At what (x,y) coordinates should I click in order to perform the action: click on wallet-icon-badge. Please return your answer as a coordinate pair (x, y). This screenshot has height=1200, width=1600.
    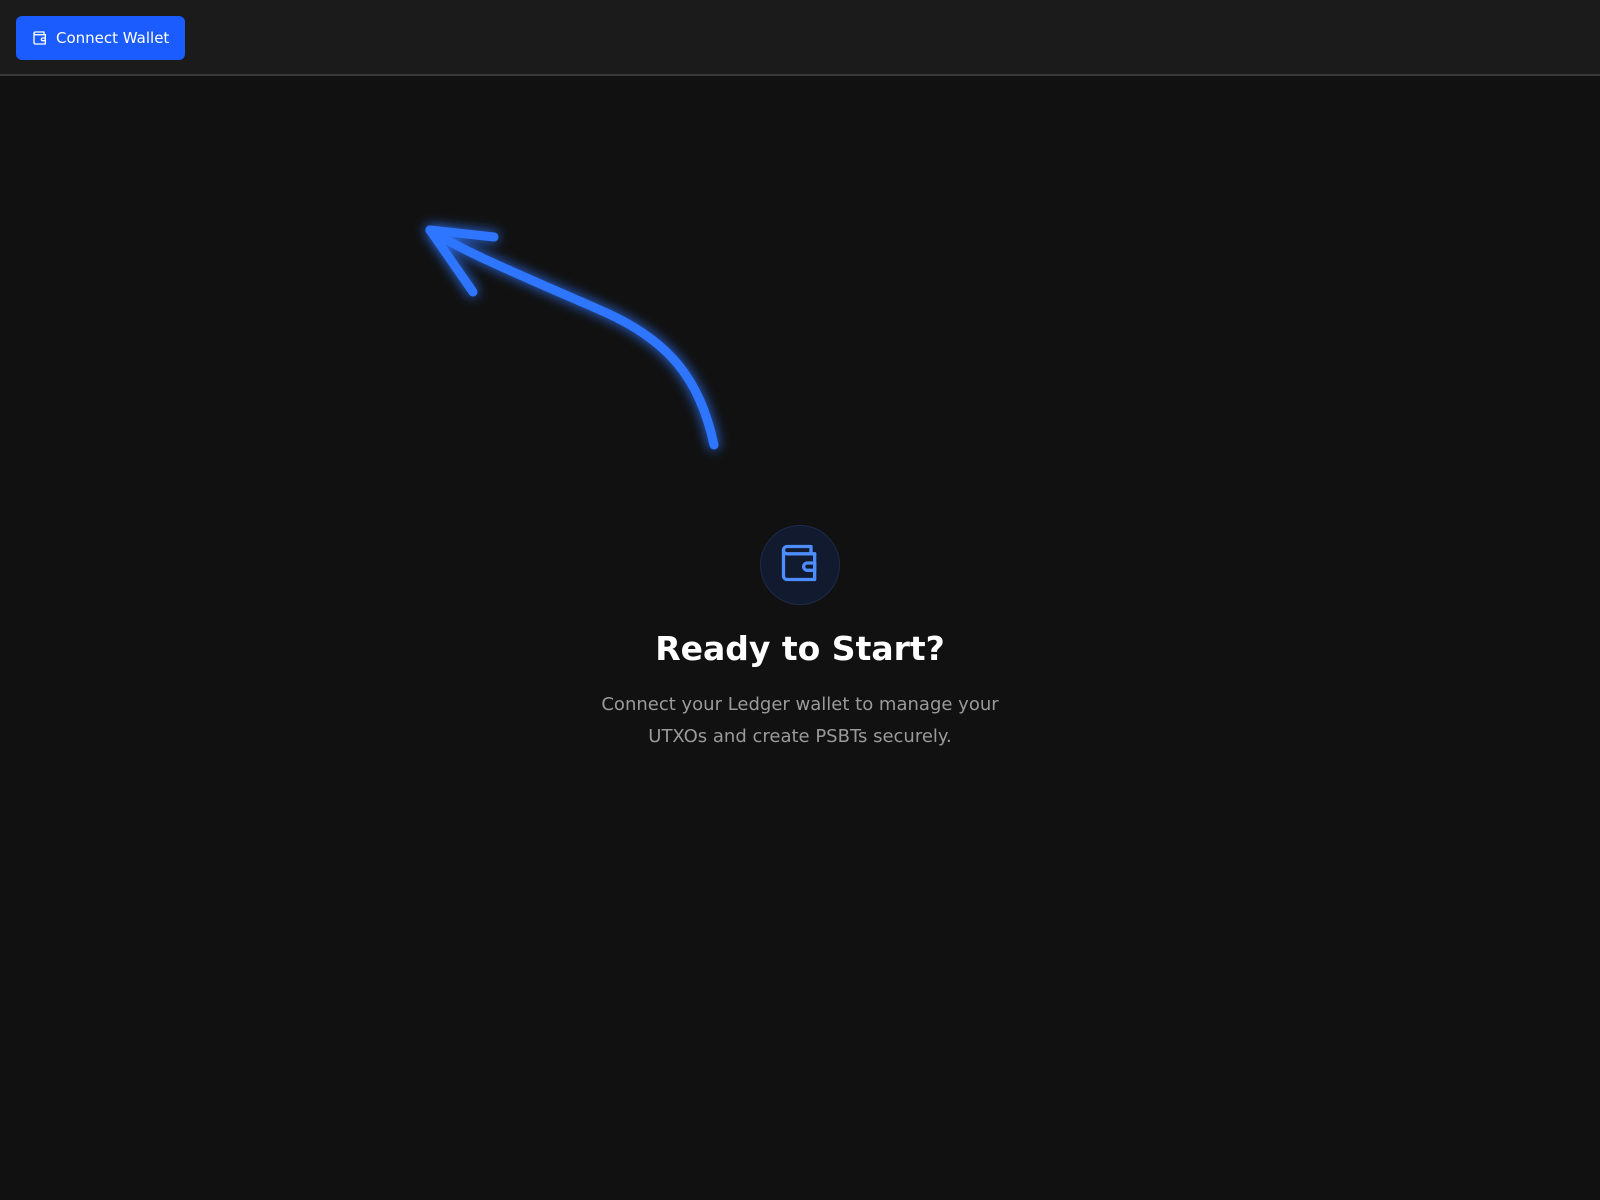
    Looking at the image, I should click on (800, 565).